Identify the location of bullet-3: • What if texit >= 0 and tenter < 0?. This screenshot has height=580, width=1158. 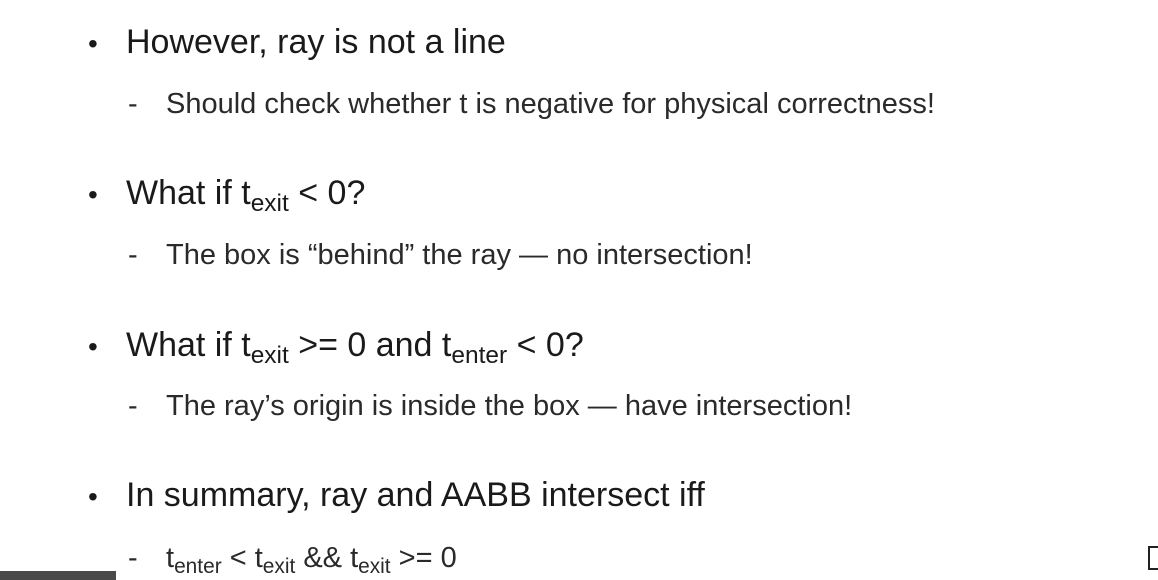
(336, 346).